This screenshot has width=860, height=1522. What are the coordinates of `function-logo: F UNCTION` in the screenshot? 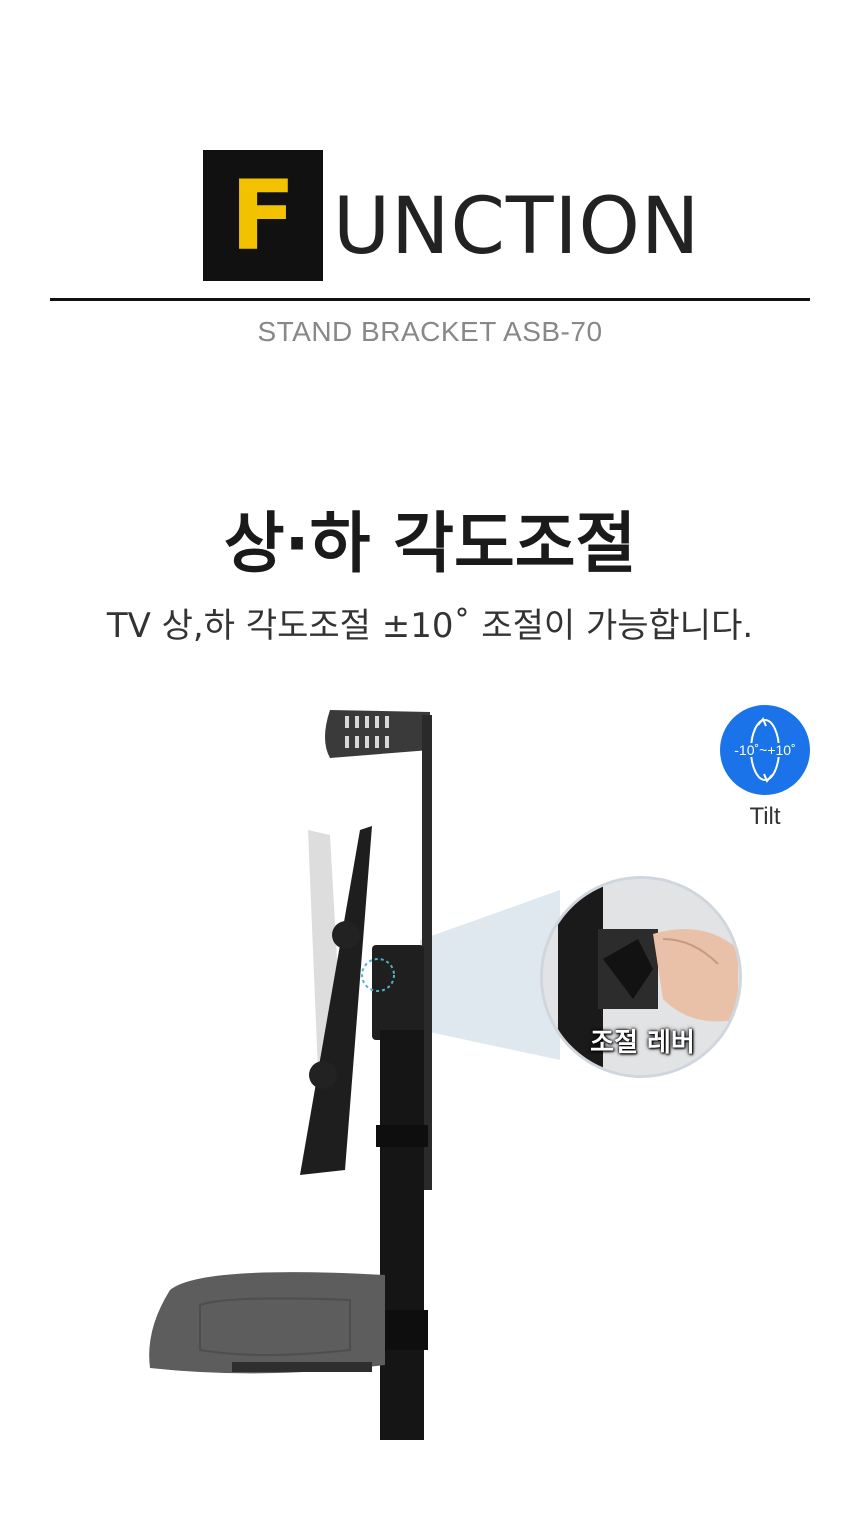 It's located at (451, 215).